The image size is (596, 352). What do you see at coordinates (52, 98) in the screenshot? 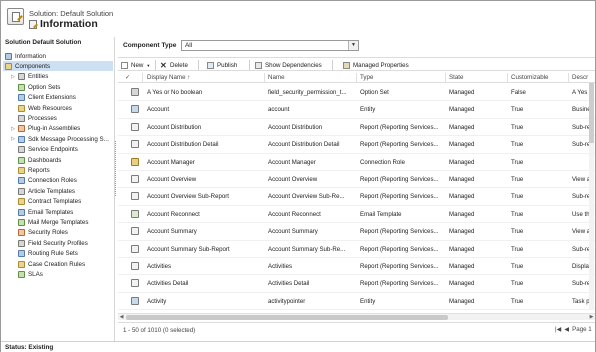
I see `sidebar-item-label: Client Extensions` at bounding box center [52, 98].